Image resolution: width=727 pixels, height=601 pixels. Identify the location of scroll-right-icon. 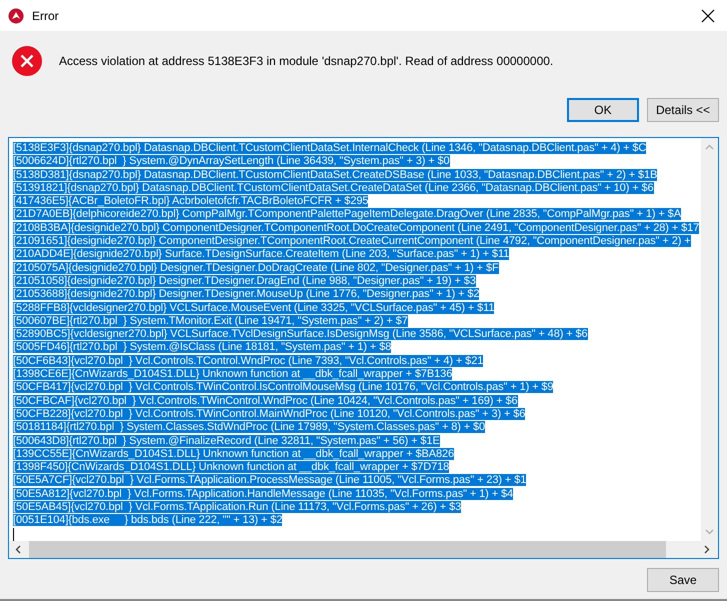
(707, 549).